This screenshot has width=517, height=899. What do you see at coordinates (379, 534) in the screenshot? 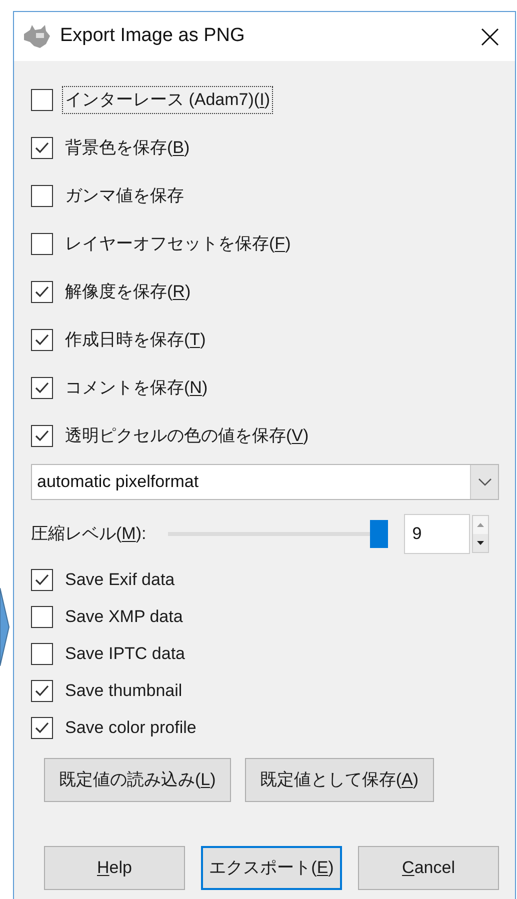
I see `slider-thumb` at bounding box center [379, 534].